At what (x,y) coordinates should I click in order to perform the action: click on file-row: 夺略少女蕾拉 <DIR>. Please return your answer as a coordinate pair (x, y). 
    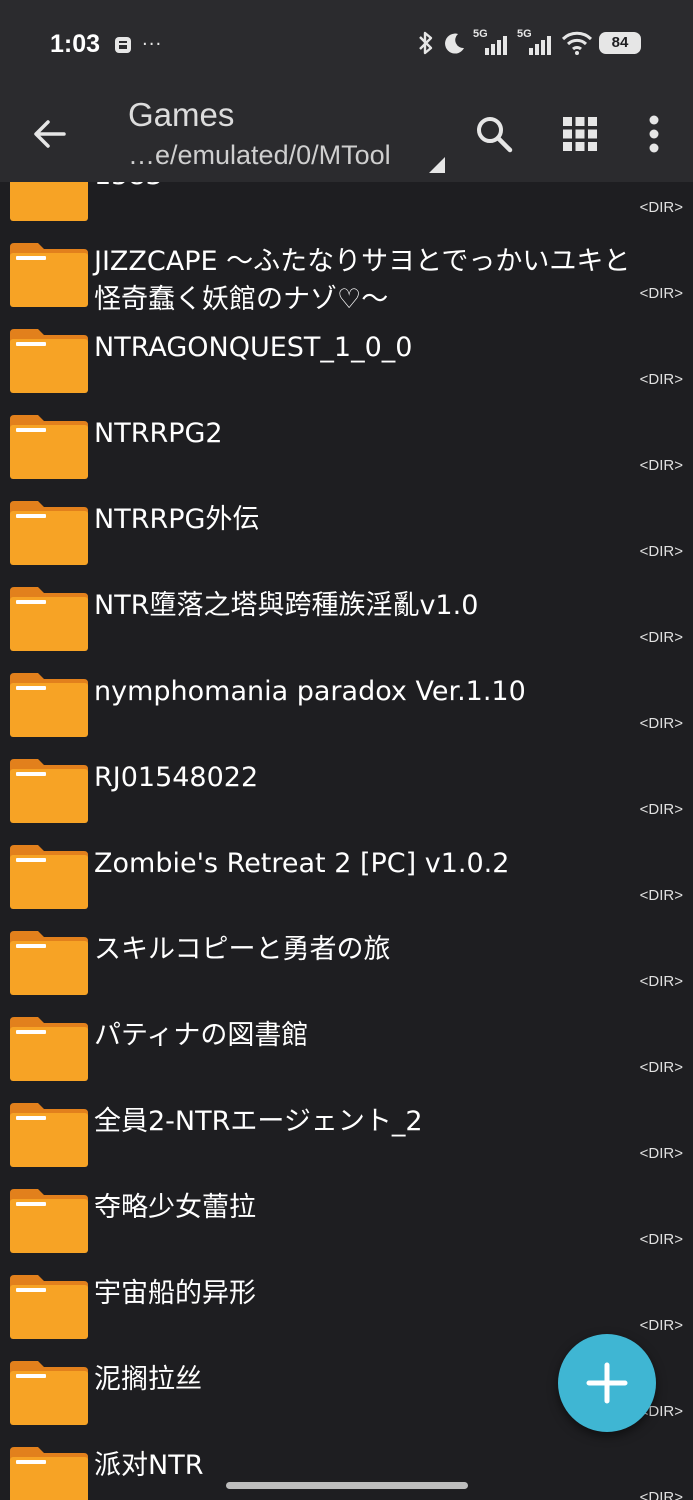
    Looking at the image, I should click on (346, 1220).